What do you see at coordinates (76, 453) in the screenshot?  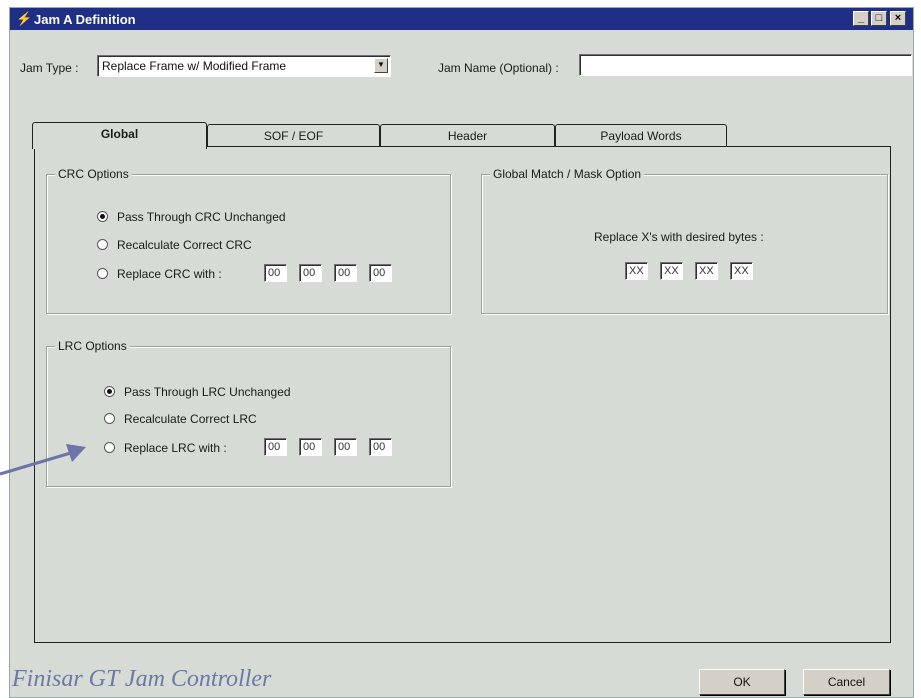 I see `arrow-head` at bounding box center [76, 453].